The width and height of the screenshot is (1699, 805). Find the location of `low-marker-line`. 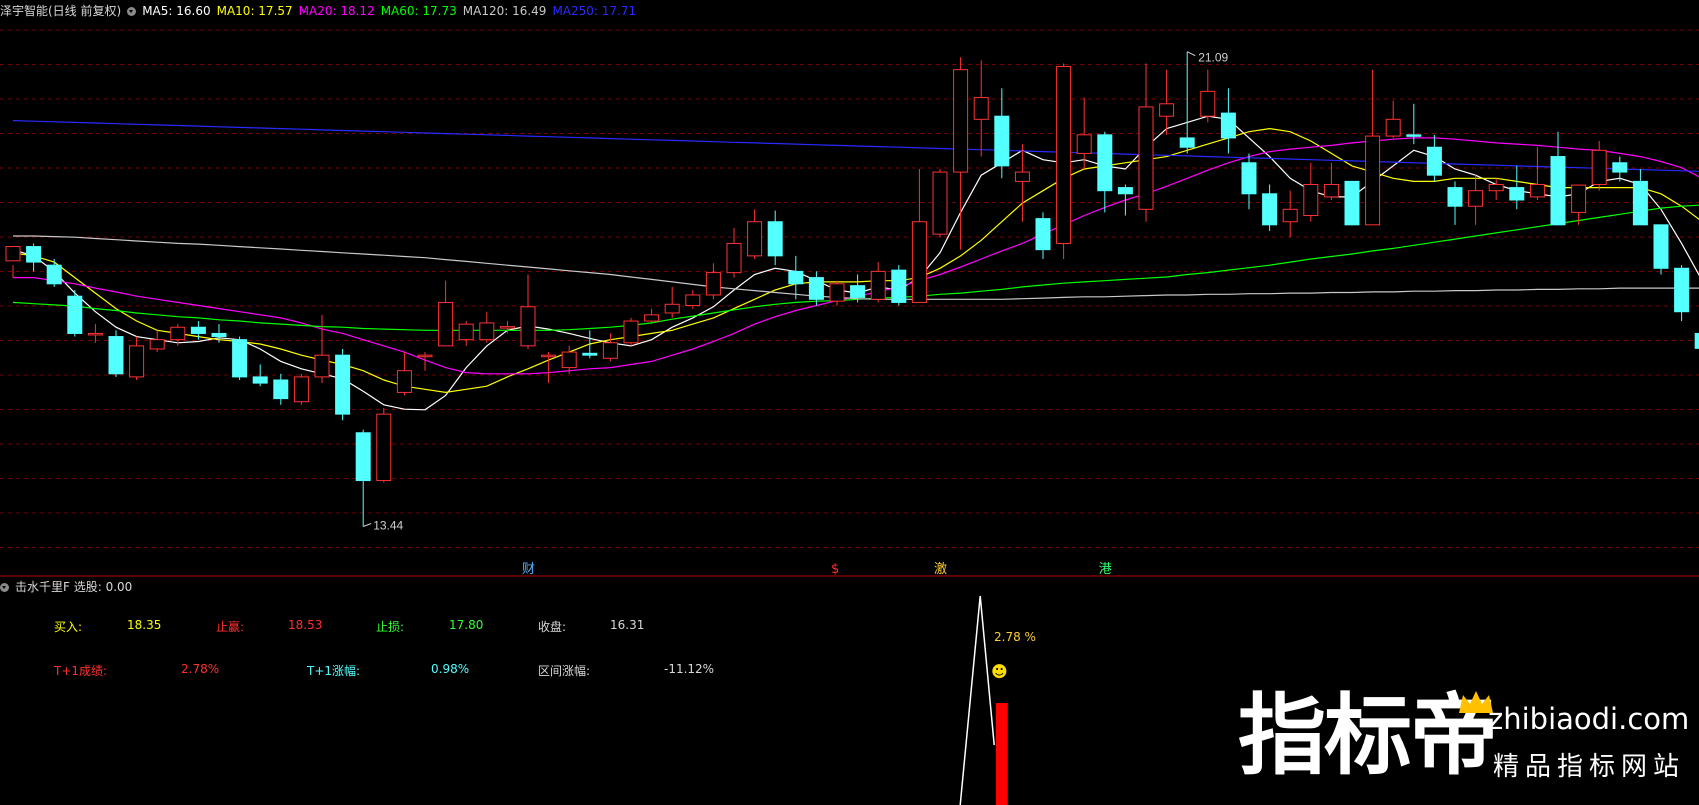

low-marker-line is located at coordinates (367, 525).